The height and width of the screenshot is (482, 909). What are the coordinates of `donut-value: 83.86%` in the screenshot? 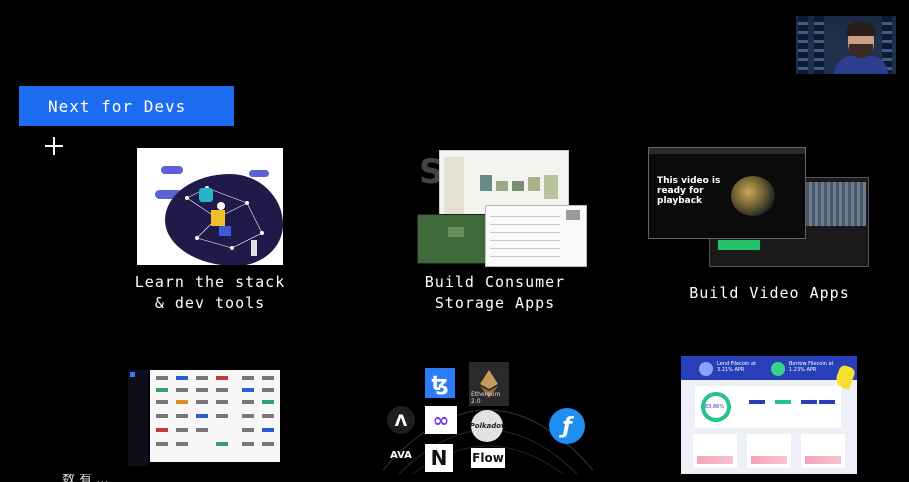 It's located at (715, 407).